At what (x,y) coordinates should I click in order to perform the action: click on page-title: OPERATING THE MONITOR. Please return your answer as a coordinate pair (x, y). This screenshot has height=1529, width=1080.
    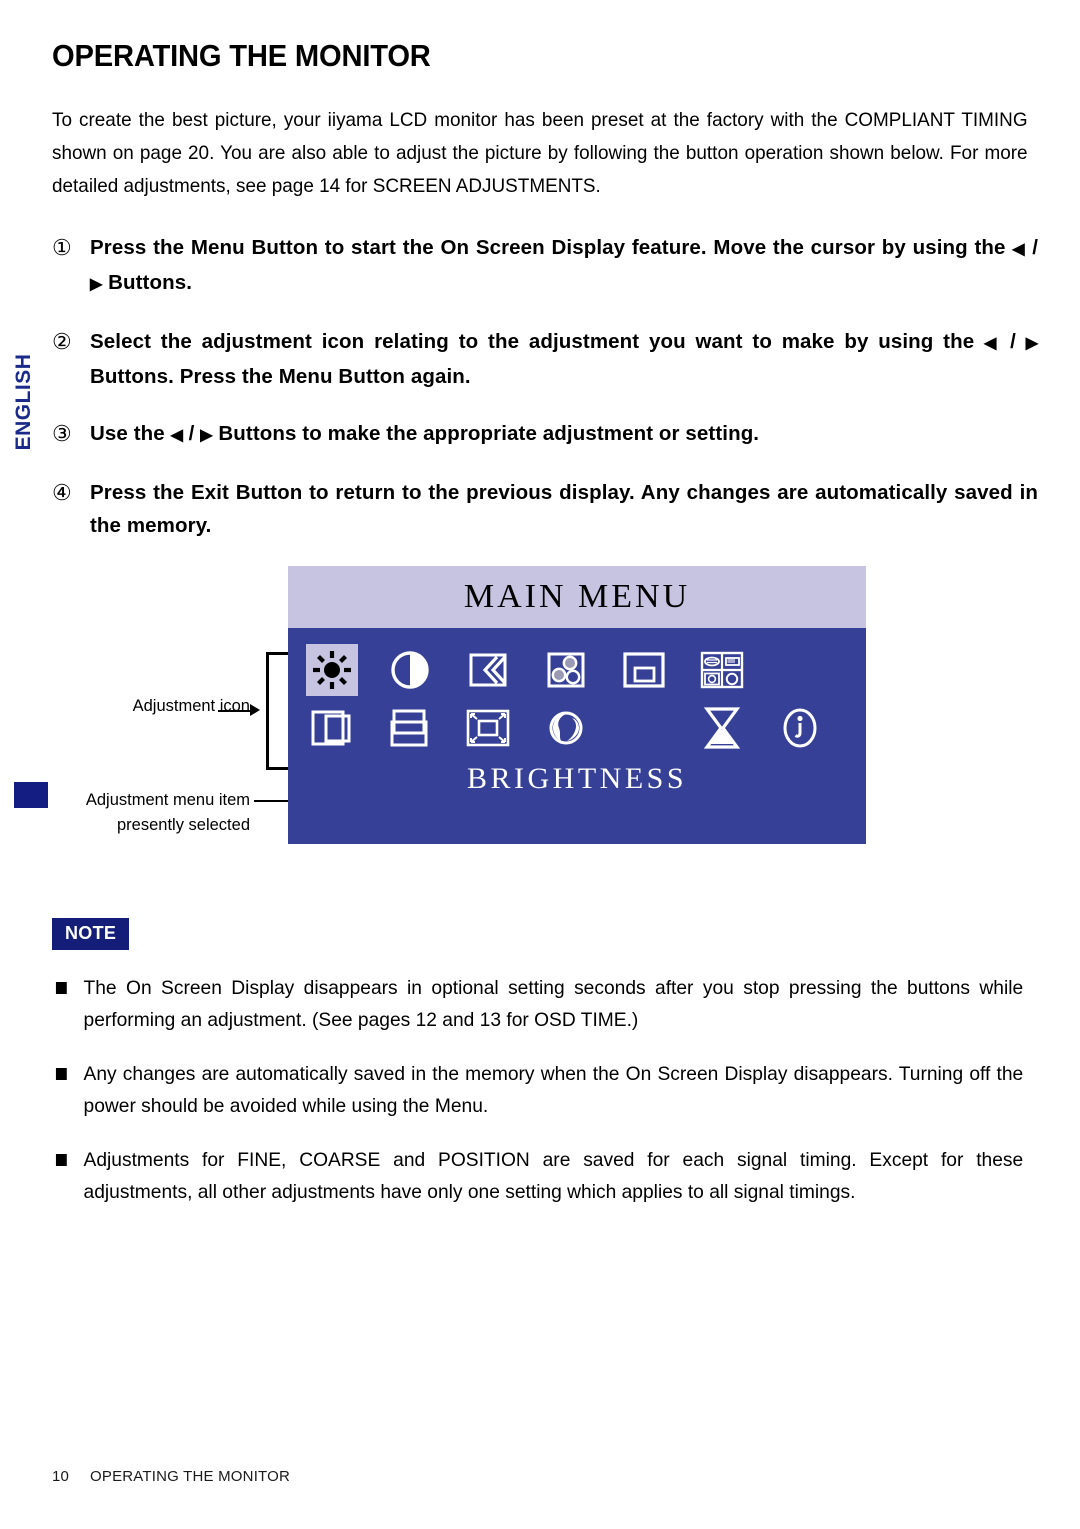
    Looking at the image, I should click on (241, 55).